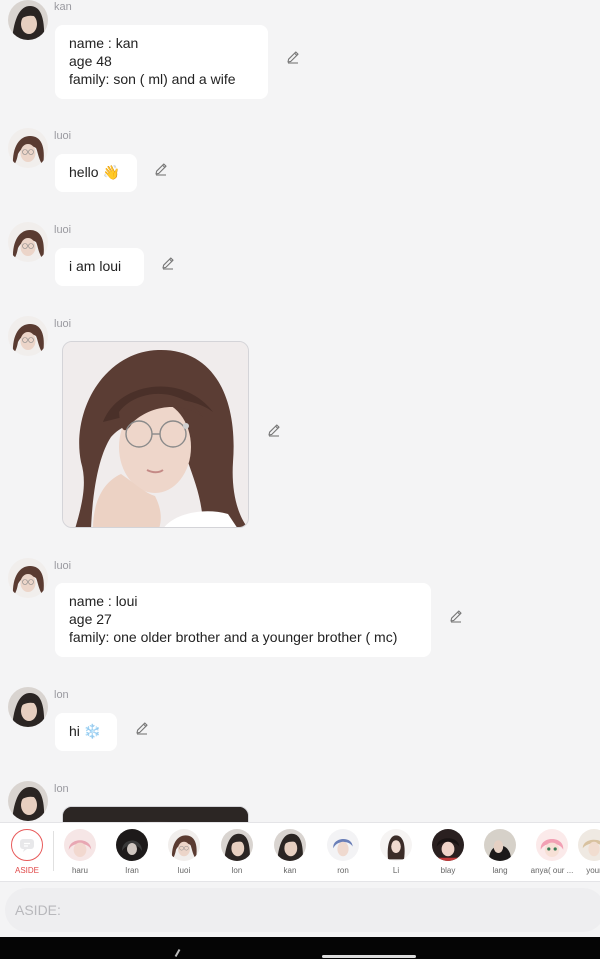 This screenshot has width=600, height=959. Describe the element at coordinates (28, 20) in the screenshot. I see `avatar-kan` at that location.